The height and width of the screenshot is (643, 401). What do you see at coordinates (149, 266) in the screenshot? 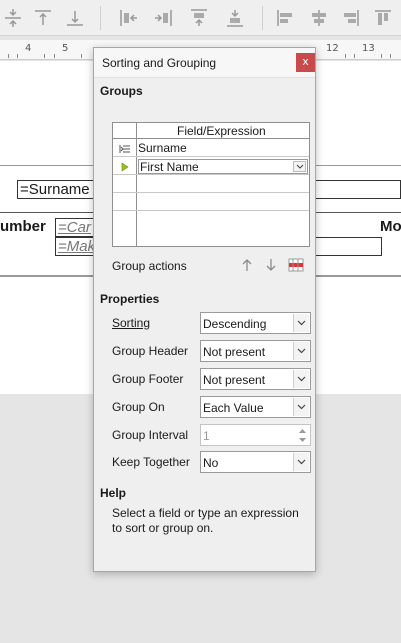
I see `group-actions-label: Group actions` at bounding box center [149, 266].